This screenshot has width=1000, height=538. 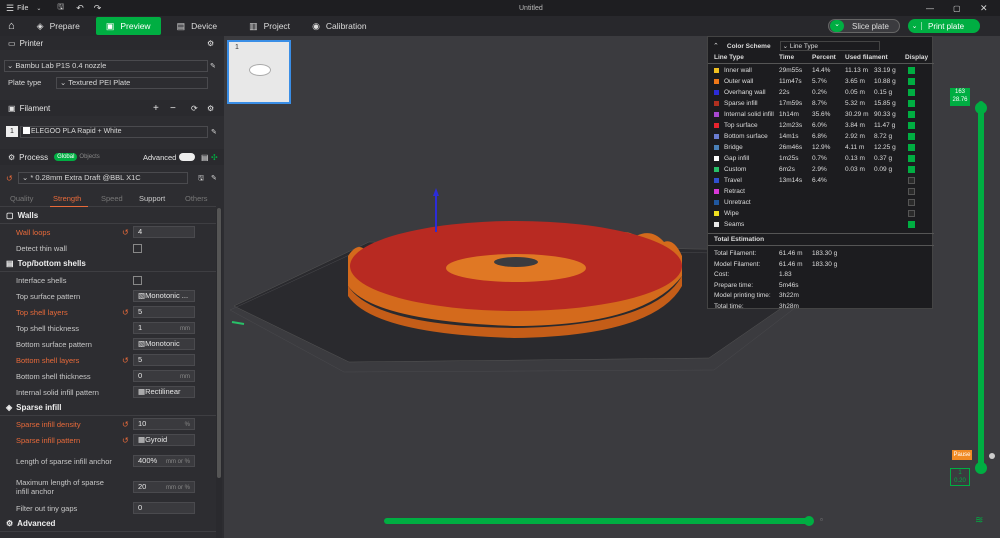 What do you see at coordinates (164, 424) in the screenshot?
I see `sparse-density-input: 10%` at bounding box center [164, 424].